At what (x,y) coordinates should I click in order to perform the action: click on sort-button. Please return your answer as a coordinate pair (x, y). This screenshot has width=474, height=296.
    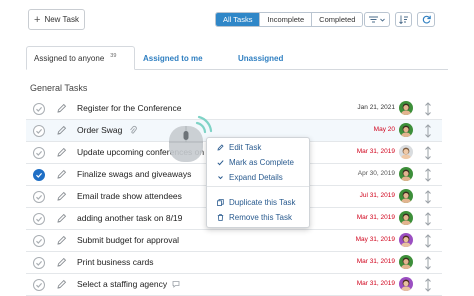
    Looking at the image, I should click on (403, 19).